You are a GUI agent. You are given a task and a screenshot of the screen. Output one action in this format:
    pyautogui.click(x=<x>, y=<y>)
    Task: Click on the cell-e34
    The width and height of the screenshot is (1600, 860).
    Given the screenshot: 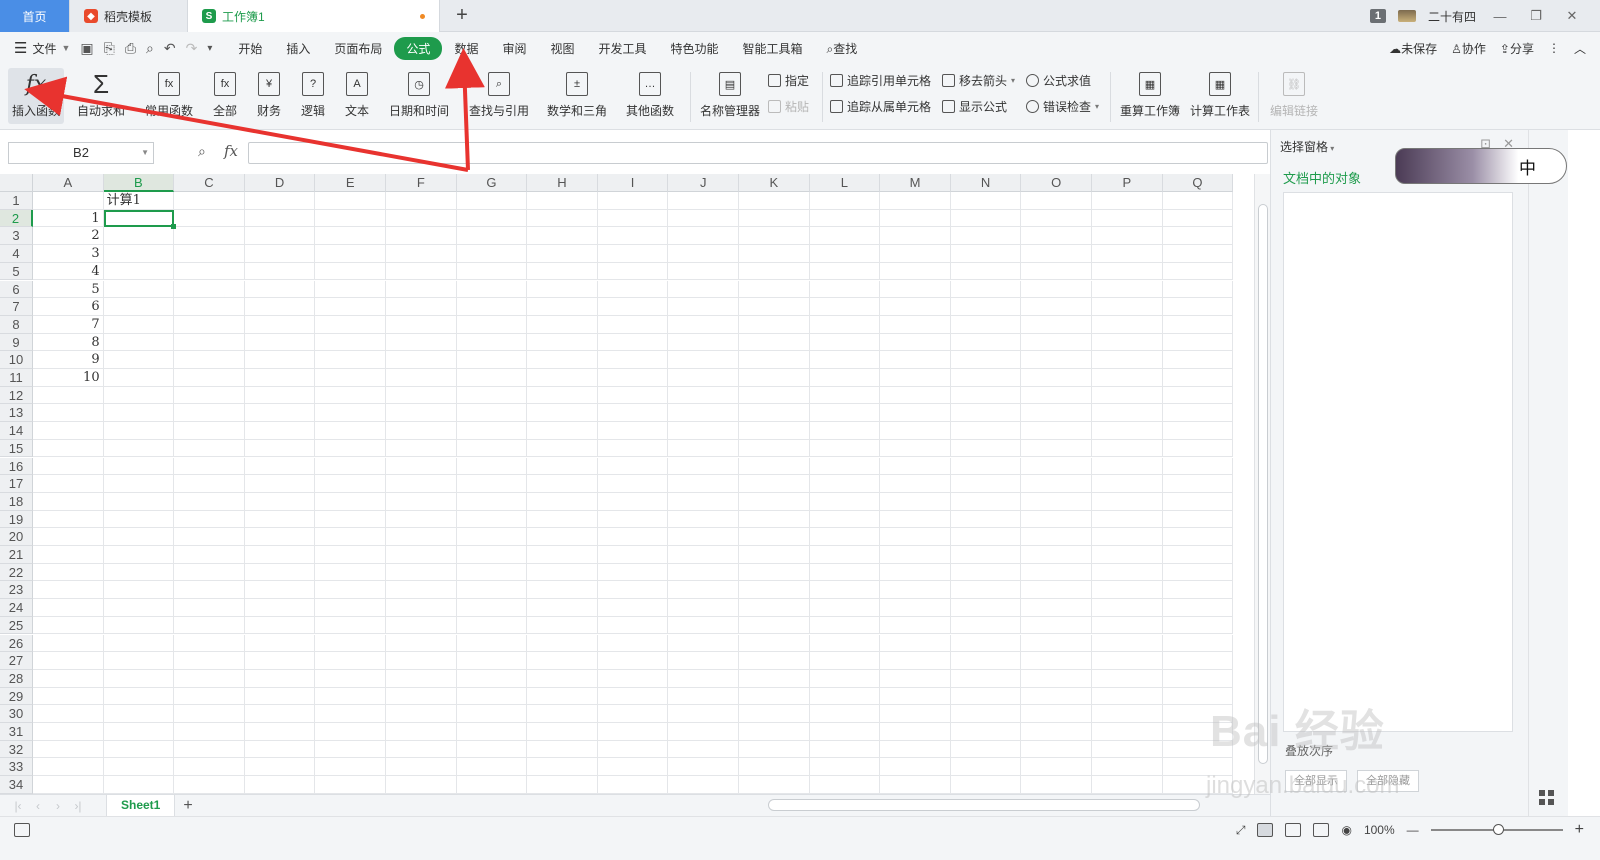 What is the action you would take?
    pyautogui.click(x=350, y=785)
    